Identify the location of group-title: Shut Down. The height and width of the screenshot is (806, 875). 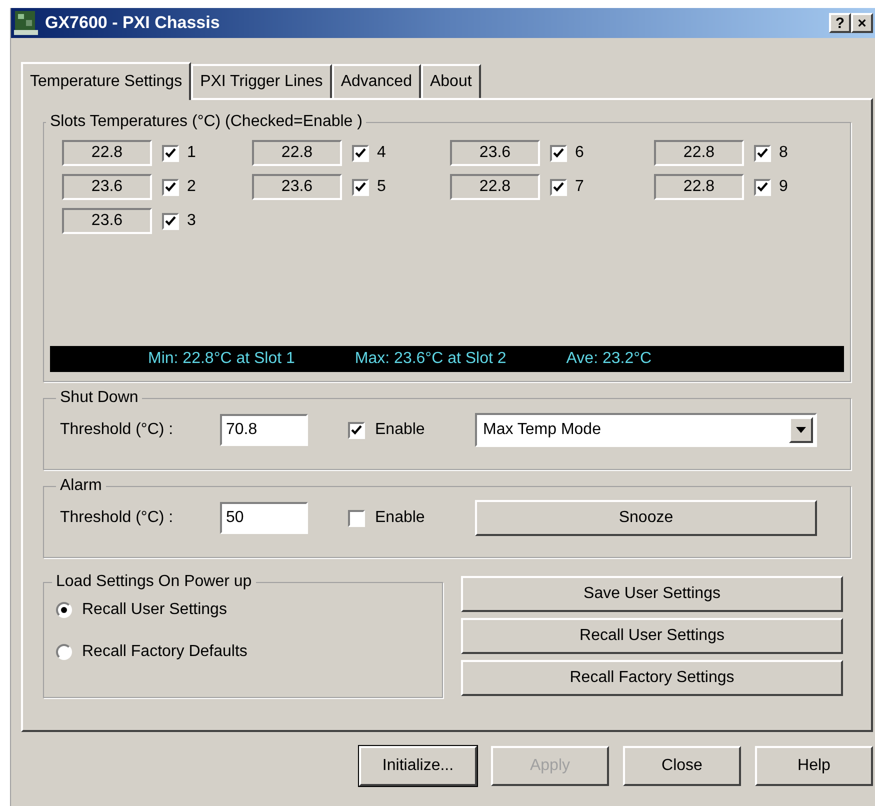
(99, 398).